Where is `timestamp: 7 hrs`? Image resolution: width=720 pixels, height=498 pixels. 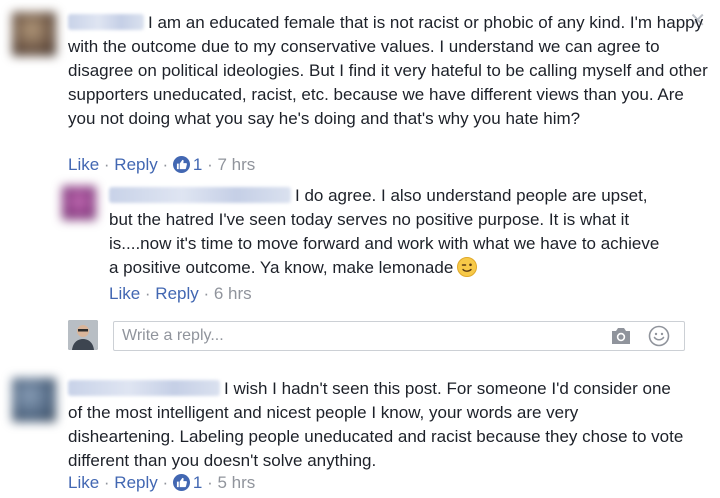
timestamp: 7 hrs is located at coordinates (236, 164).